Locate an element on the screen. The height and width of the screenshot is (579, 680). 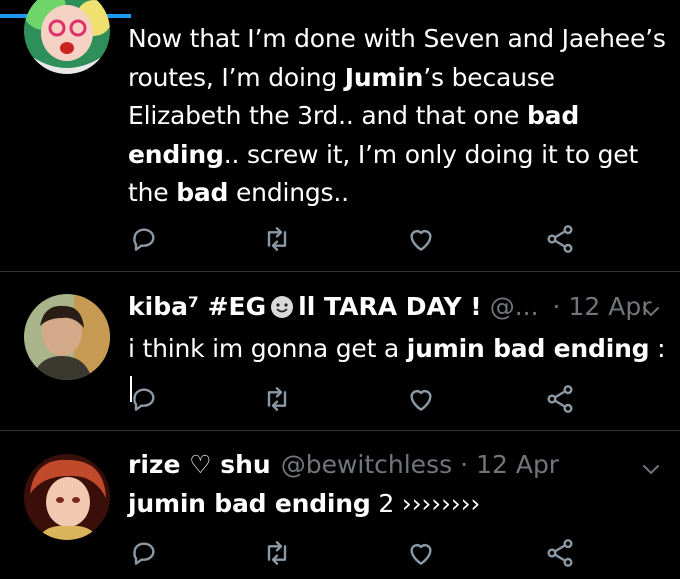
text-span: endings.. is located at coordinates (288, 192).